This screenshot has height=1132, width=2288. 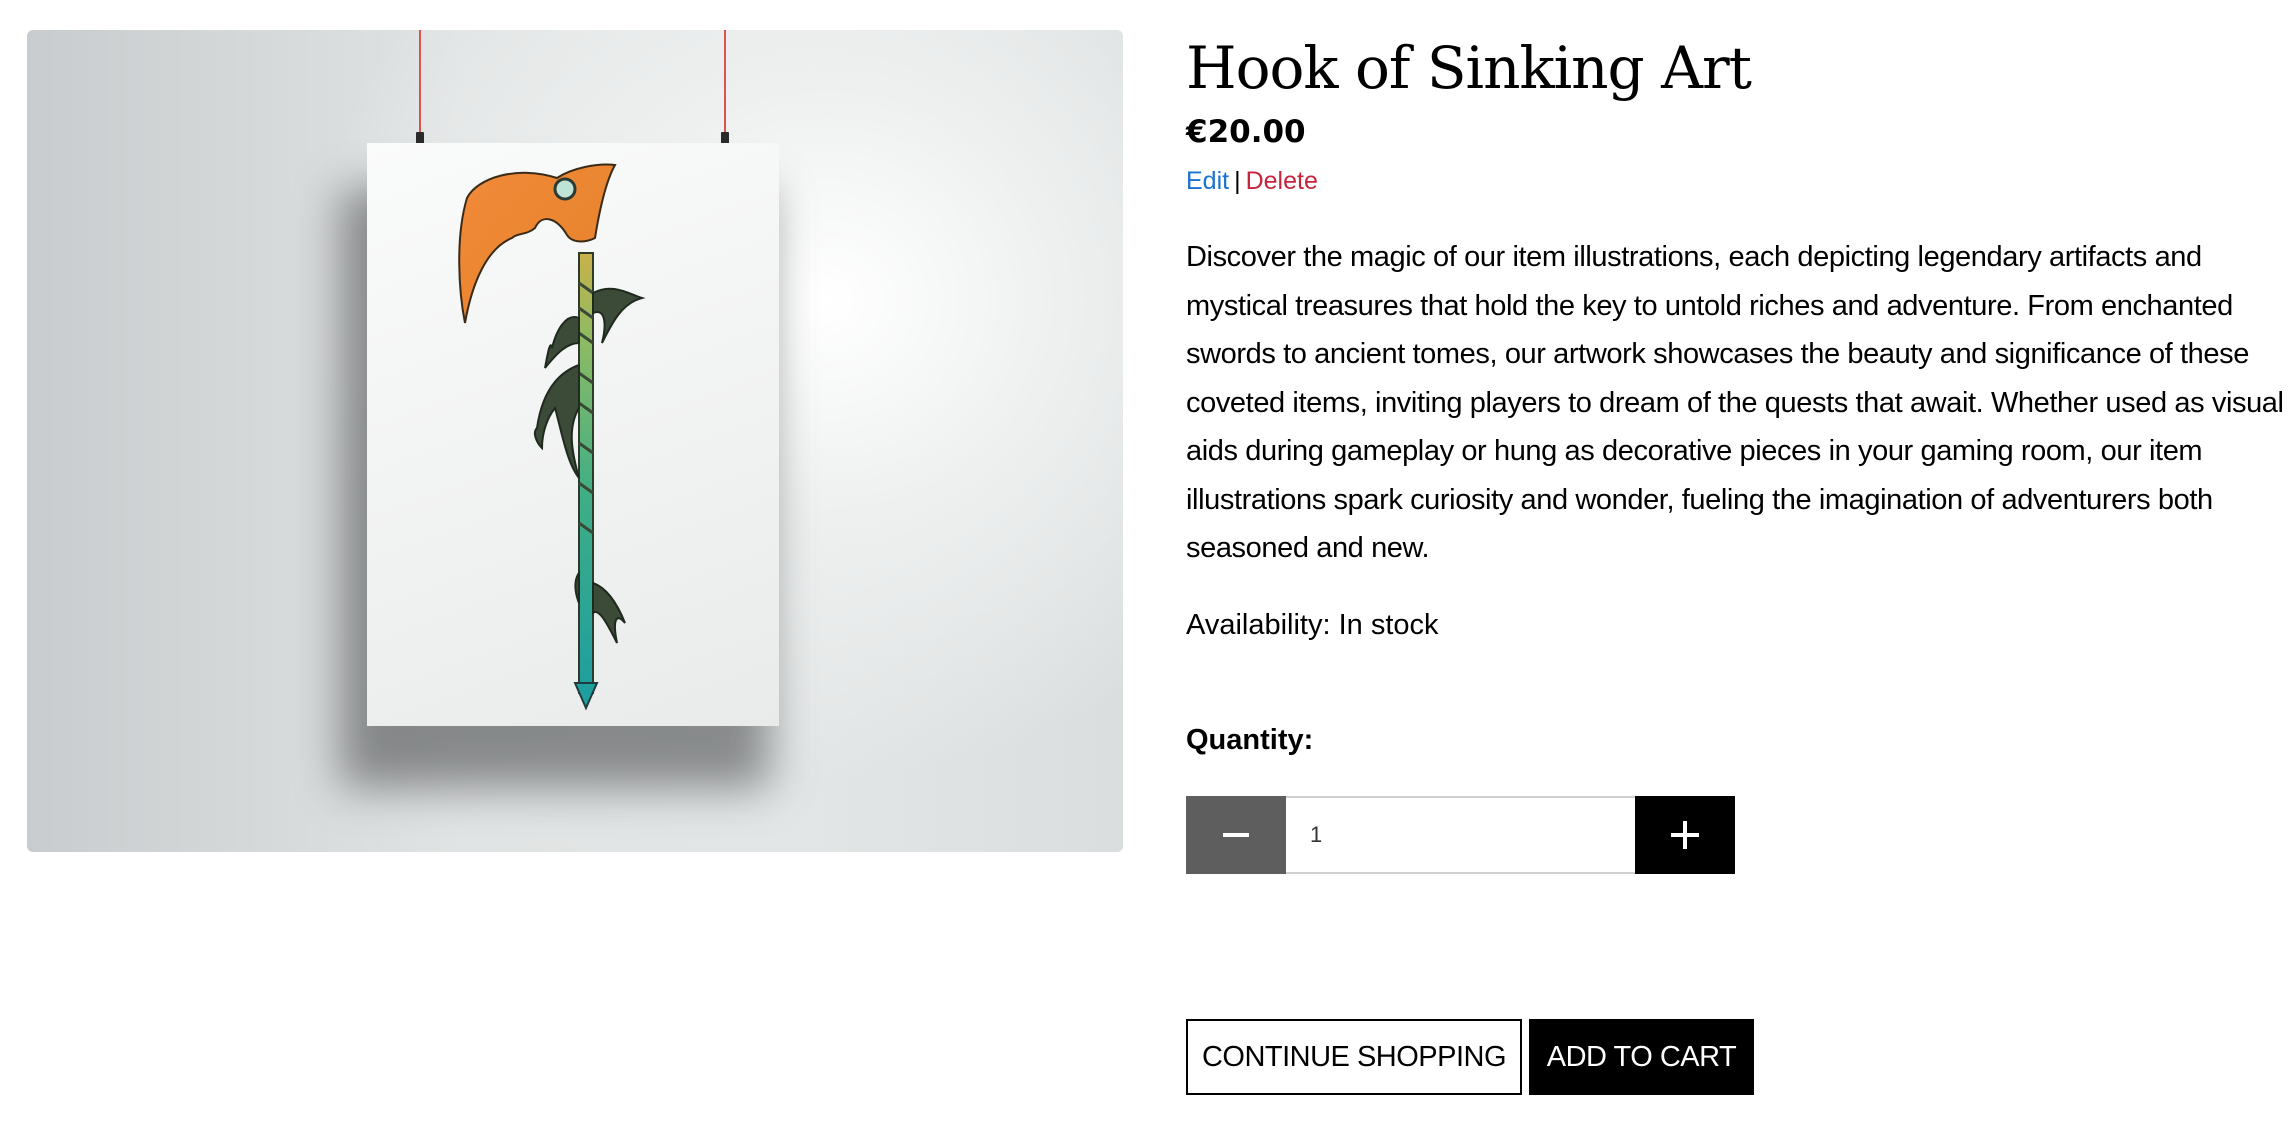 I want to click on plus-icon, so click(x=1685, y=835).